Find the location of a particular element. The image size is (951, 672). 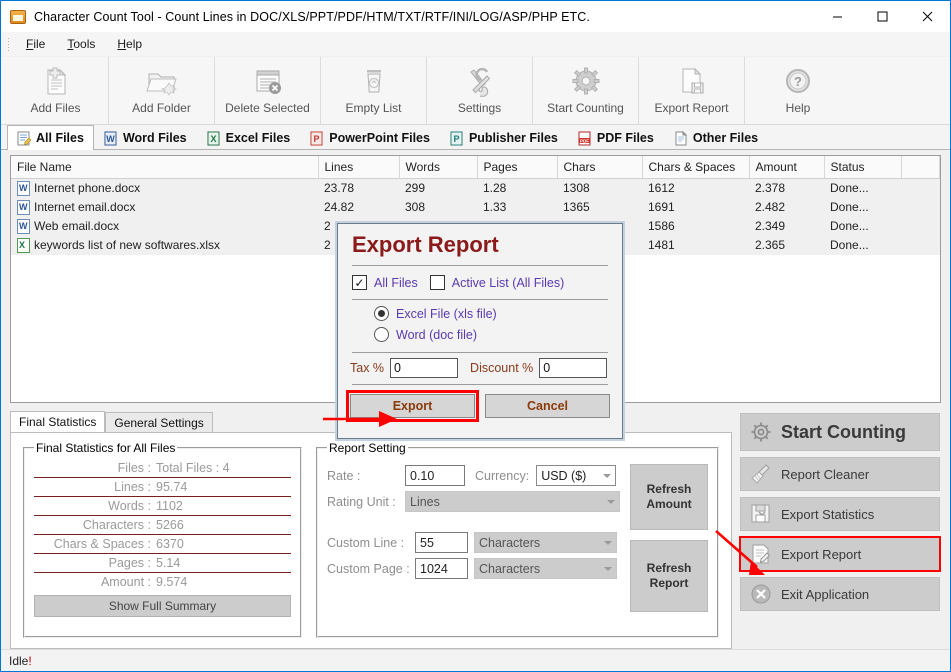

all-files-checkbox: ✓ is located at coordinates (359, 282).